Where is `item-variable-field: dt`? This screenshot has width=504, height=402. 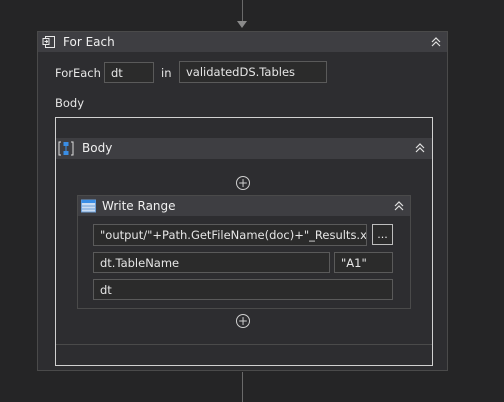
item-variable-field: dt is located at coordinates (129, 72).